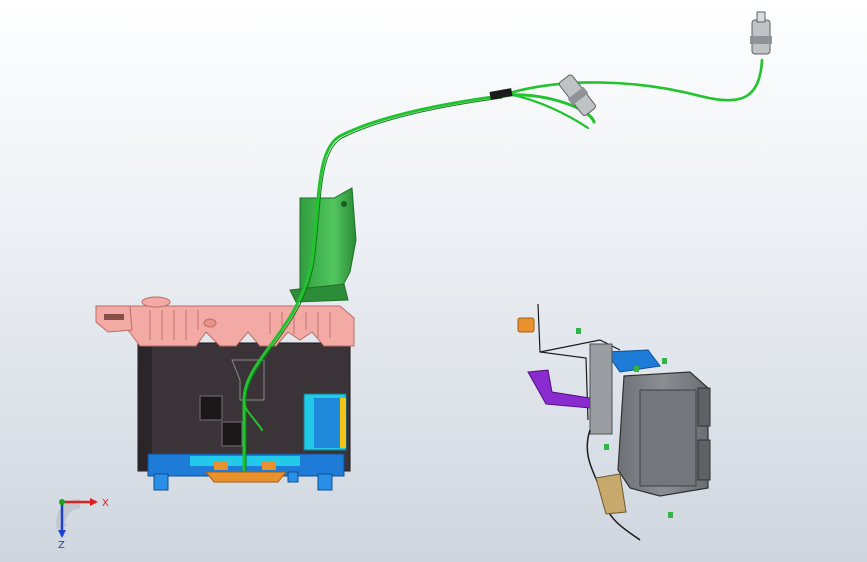 The width and height of the screenshot is (867, 562). I want to click on probe-1-tip, so click(761, 17).